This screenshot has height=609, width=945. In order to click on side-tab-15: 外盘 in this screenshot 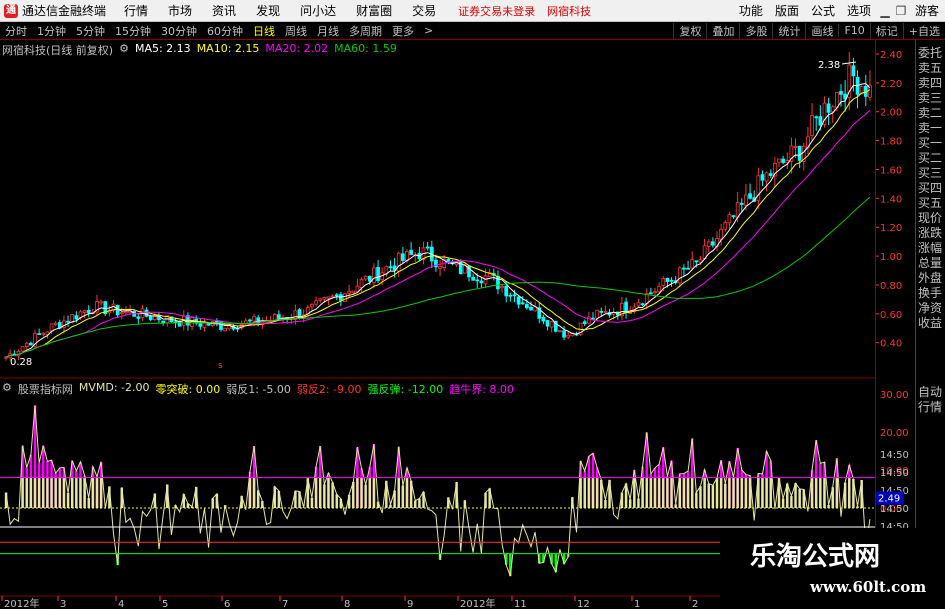, I will do `click(929, 278)`.